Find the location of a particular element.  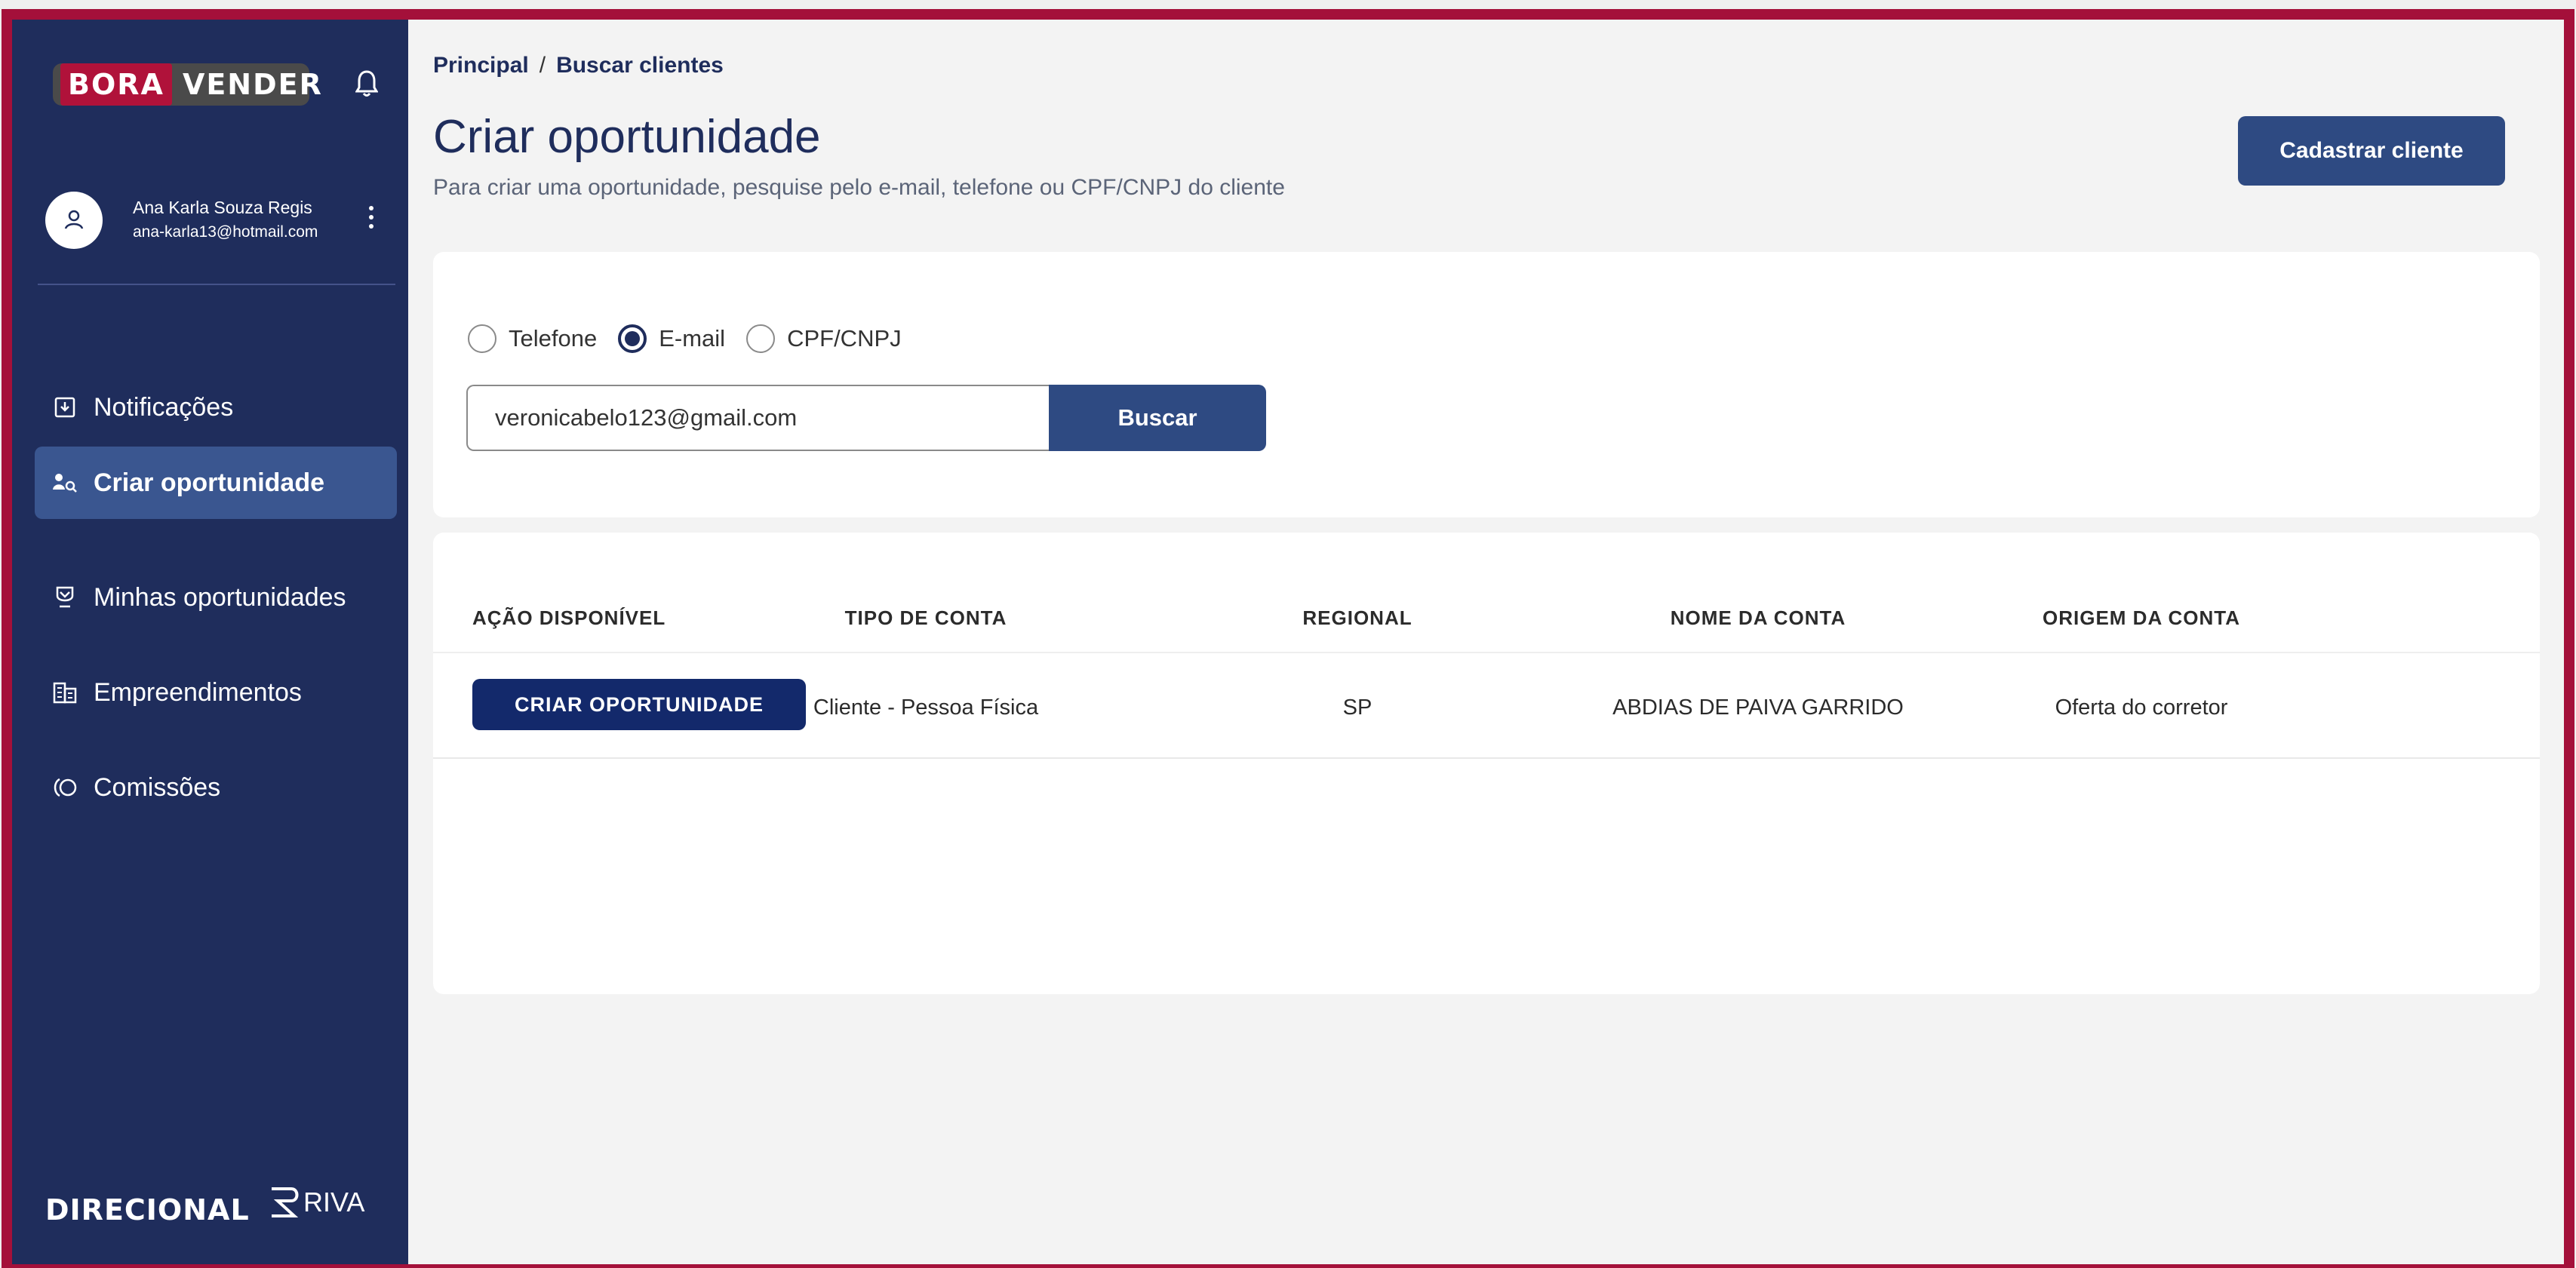

user-menu-icon is located at coordinates (371, 217).